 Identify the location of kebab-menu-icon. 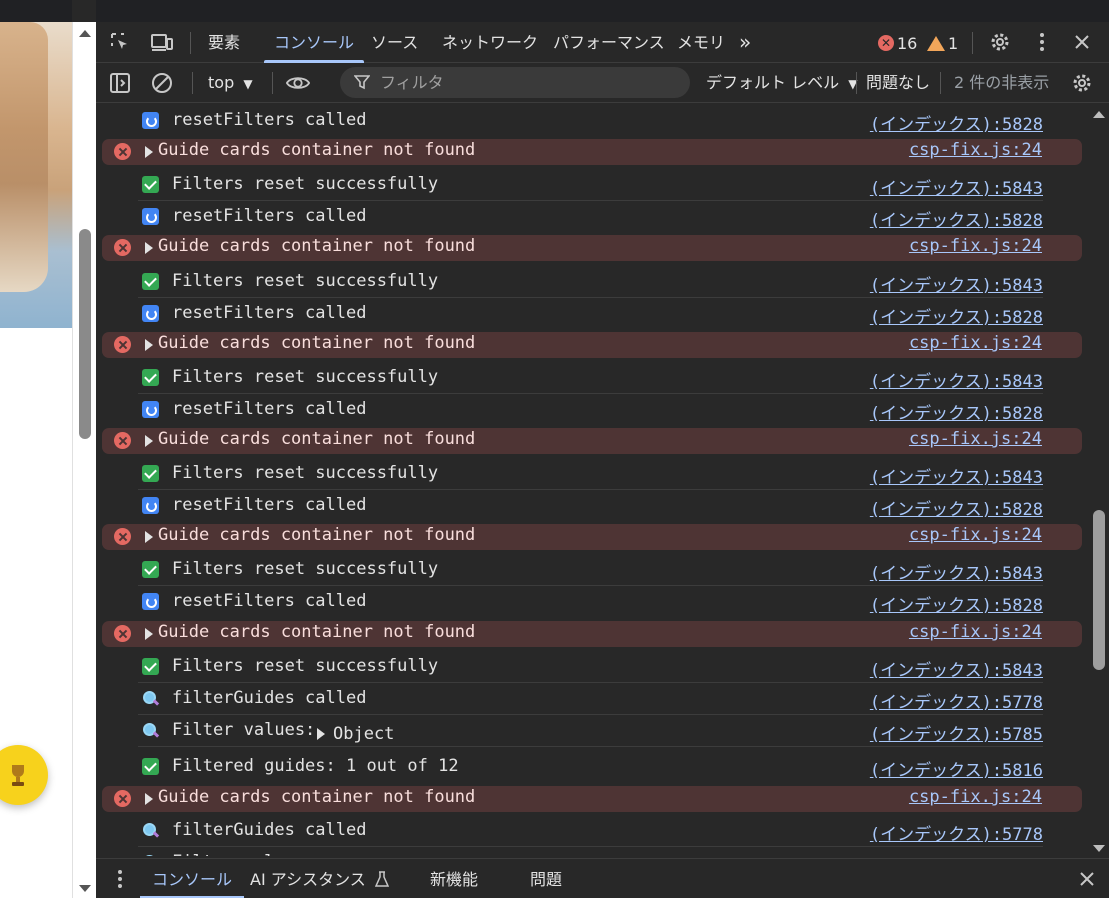
(1042, 42).